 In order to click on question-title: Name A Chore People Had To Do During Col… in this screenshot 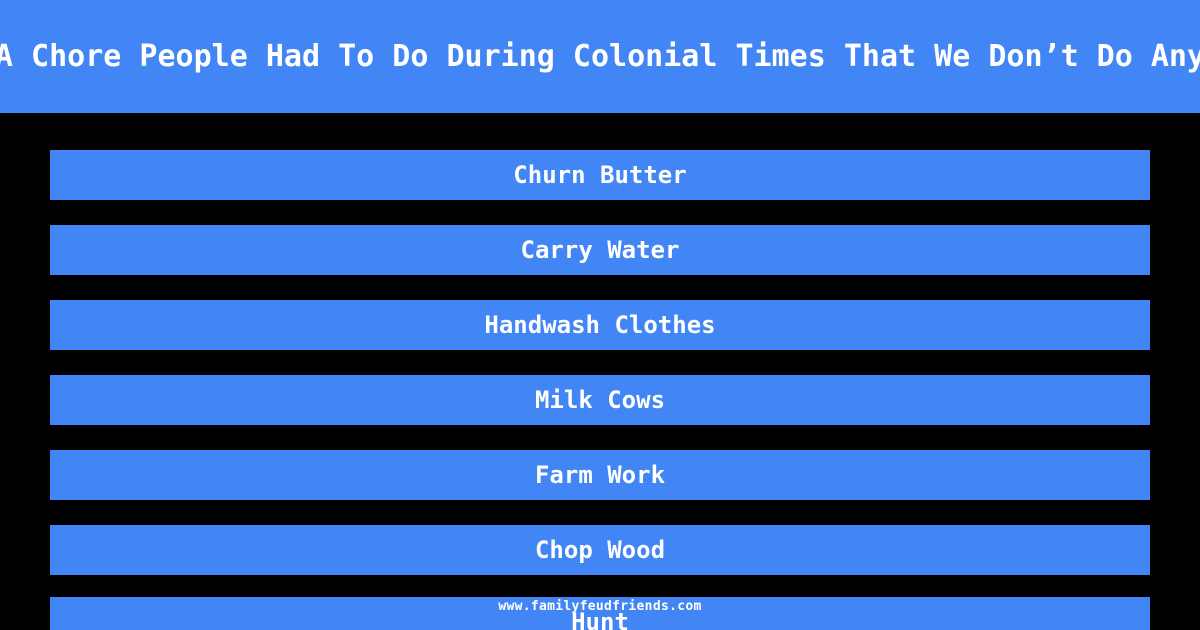, I will do `click(600, 56)`.